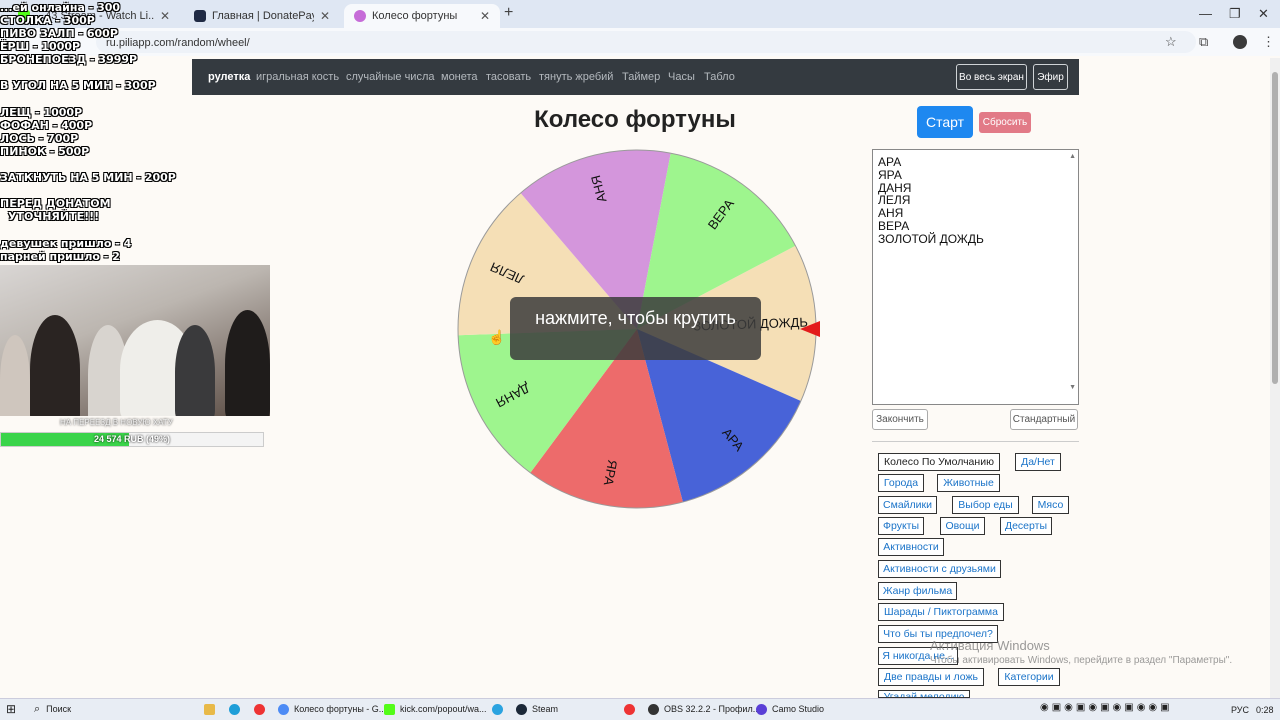 The width and height of the screenshot is (1280, 720). What do you see at coordinates (55, 203) in the screenshot?
I see `overlay-line: ПЕРЕД ДОНАТОМ` at bounding box center [55, 203].